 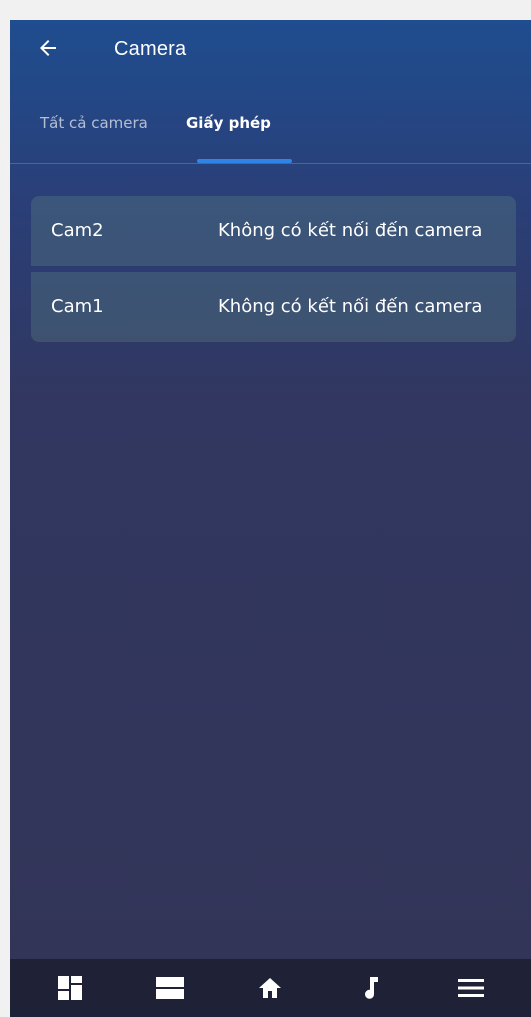 I want to click on home-icon, so click(x=270, y=988).